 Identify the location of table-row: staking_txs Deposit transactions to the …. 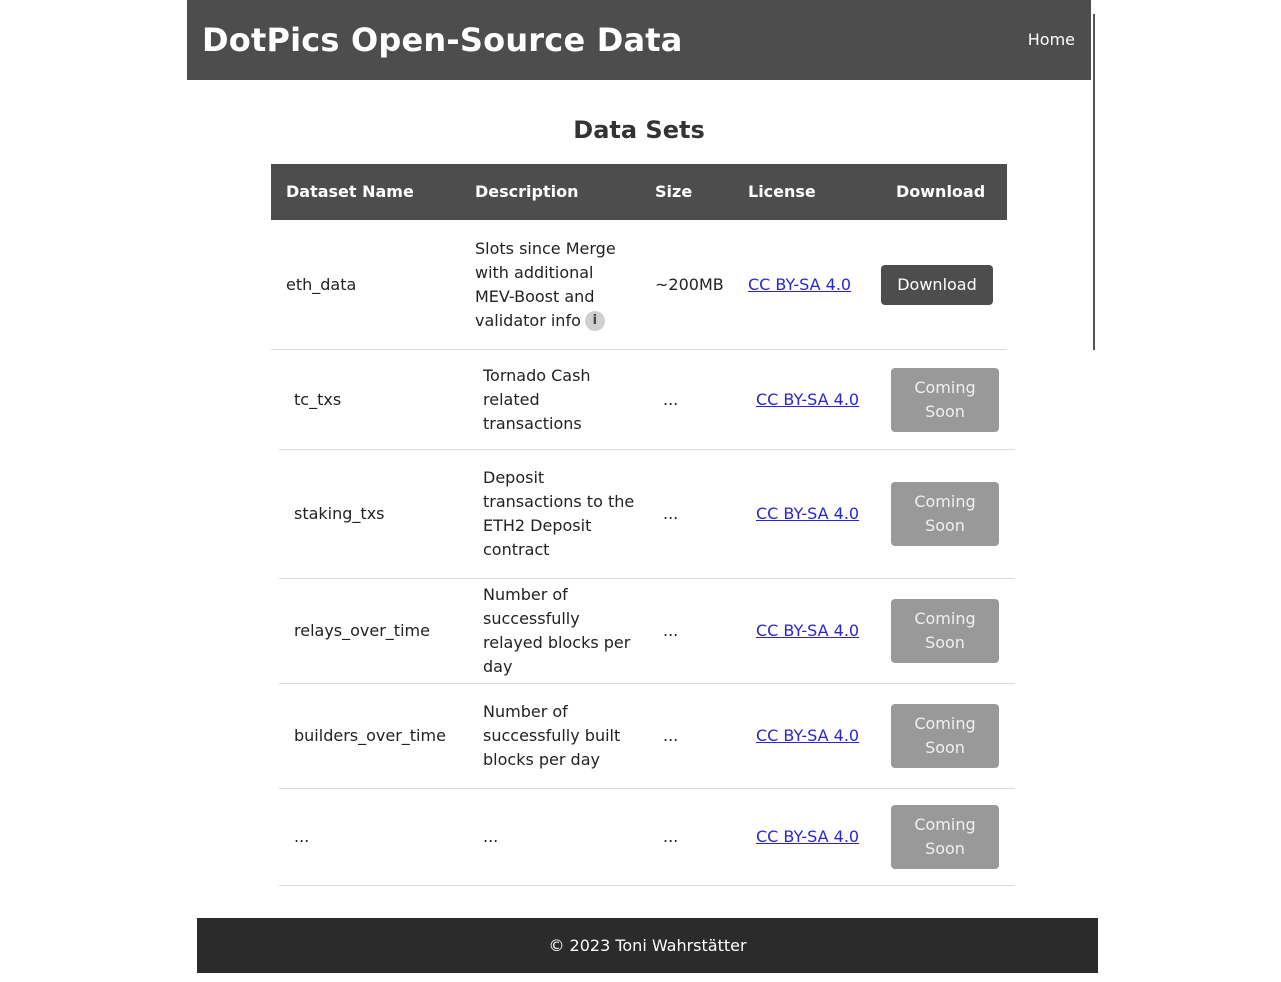
(647, 514).